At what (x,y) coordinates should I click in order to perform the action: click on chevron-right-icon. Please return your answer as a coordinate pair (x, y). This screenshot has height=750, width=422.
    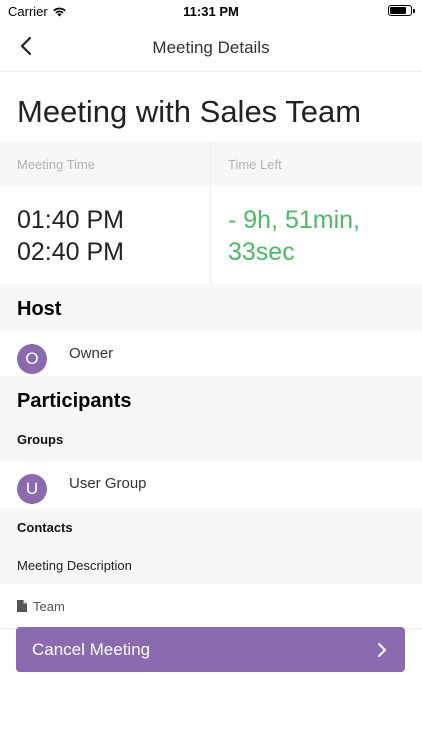
    Looking at the image, I should click on (382, 649).